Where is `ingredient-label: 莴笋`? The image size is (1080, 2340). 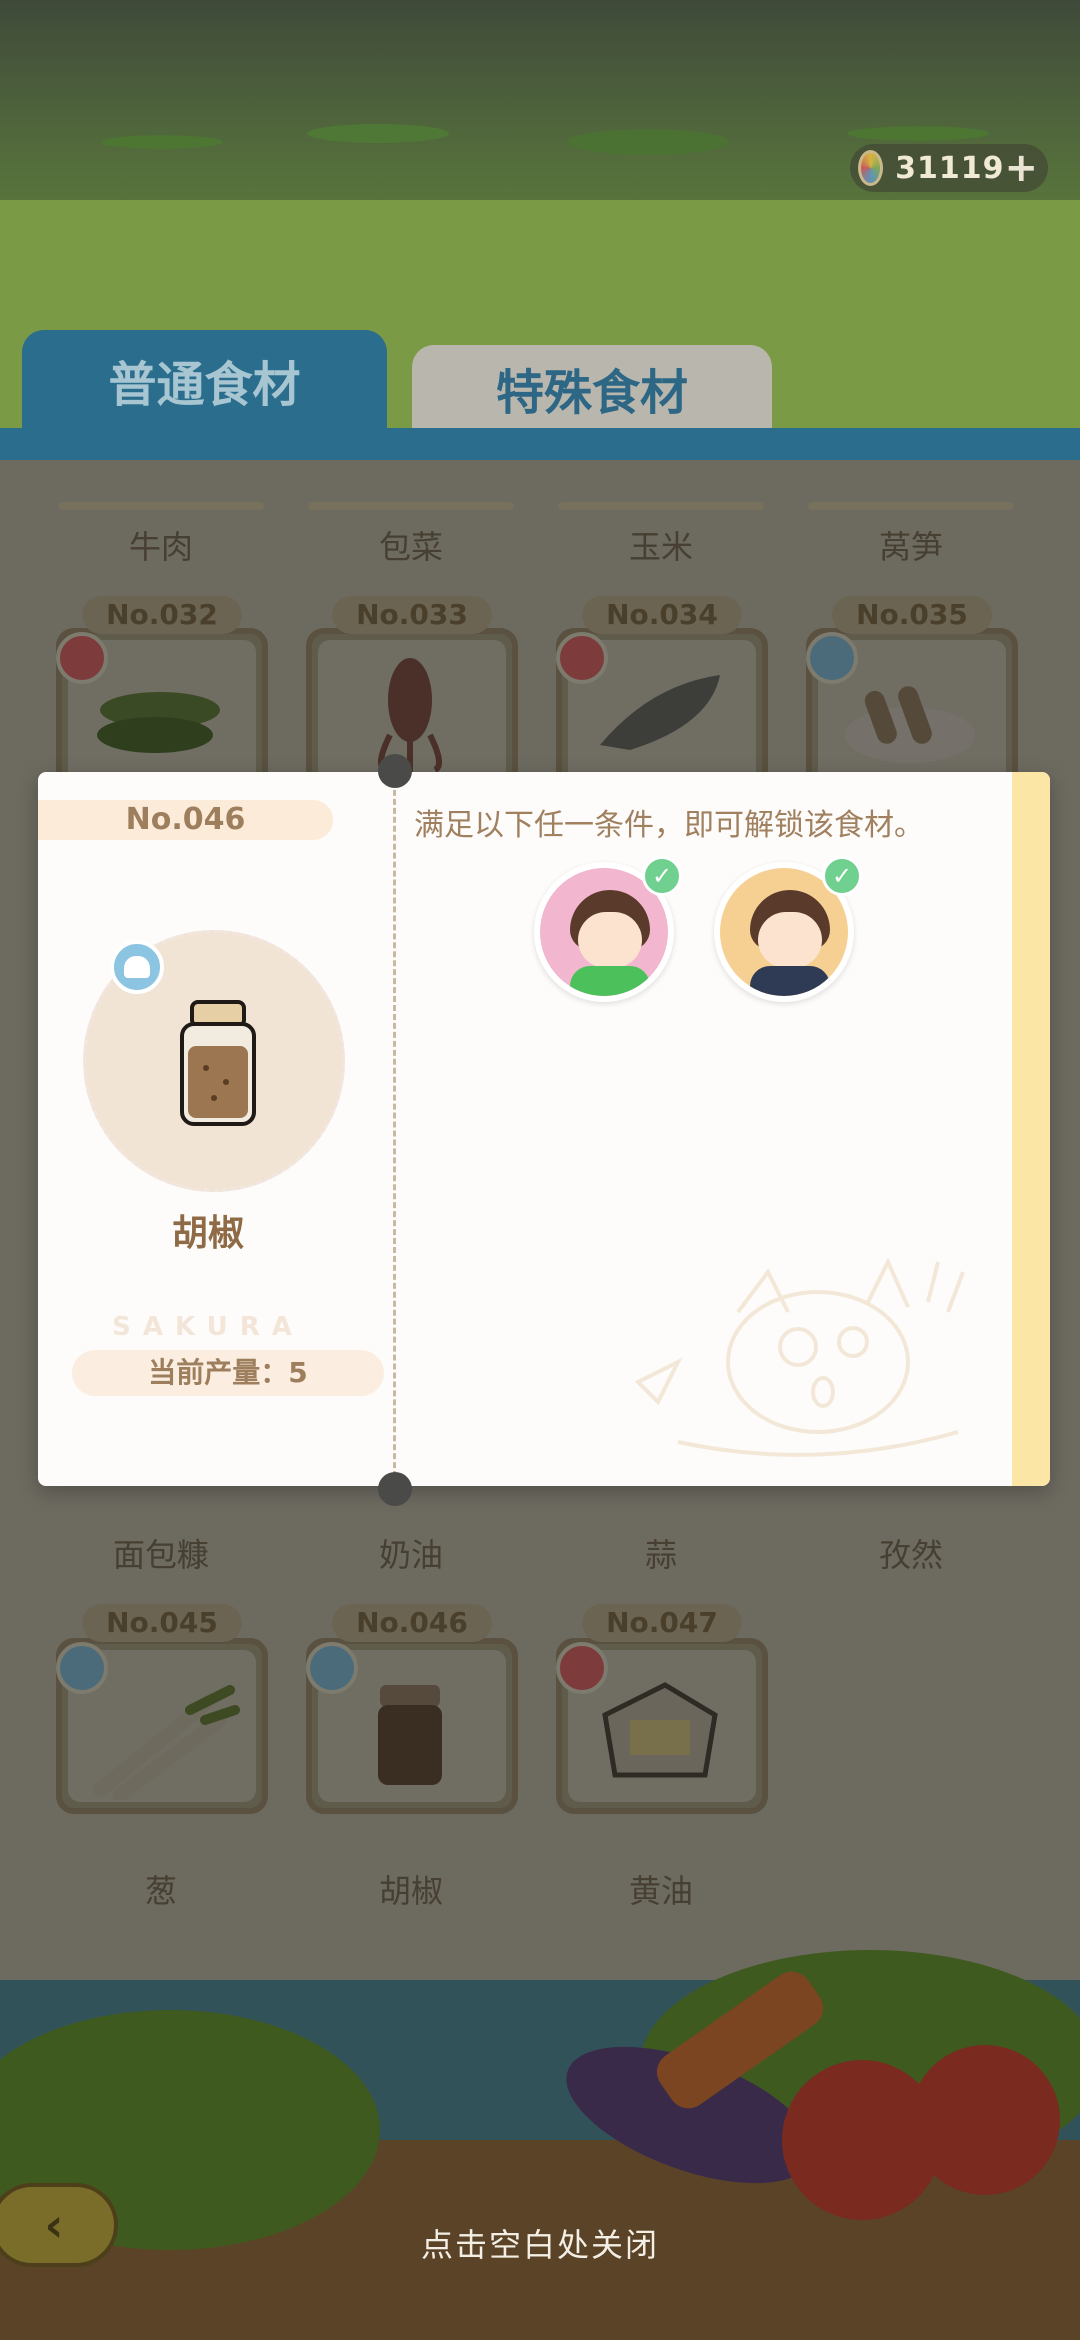 ingredient-label: 莴笋 is located at coordinates (911, 545).